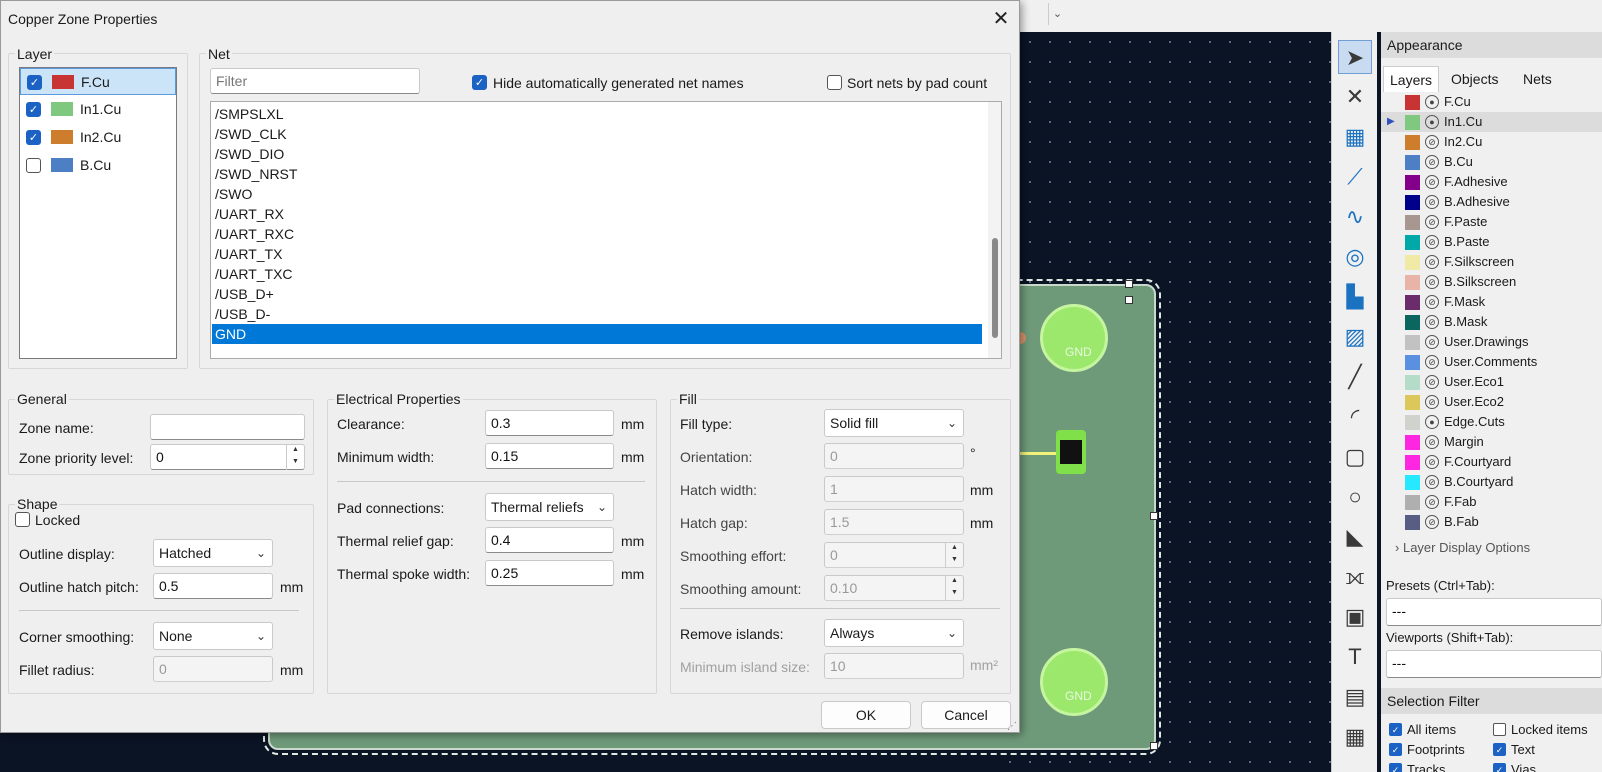  I want to click on chevron-down-icon: ⌄, so click(1057, 14).